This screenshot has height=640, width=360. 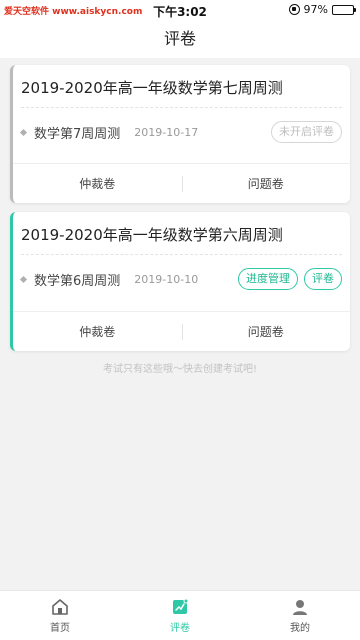 I want to click on exam-date: 2019-10-17, so click(x=166, y=132).